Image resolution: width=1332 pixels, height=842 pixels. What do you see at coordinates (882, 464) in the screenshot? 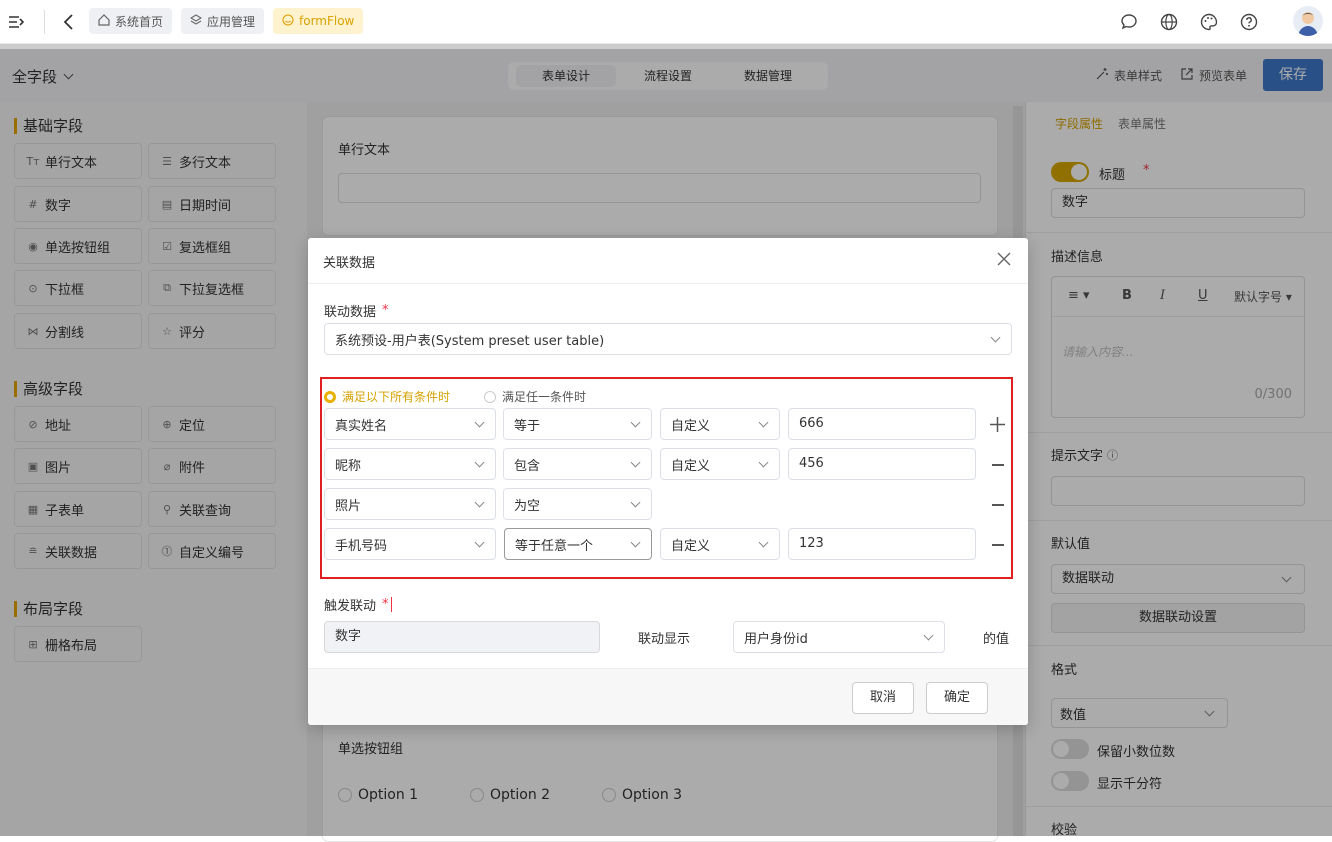
I see `condition-2-value: 456` at bounding box center [882, 464].